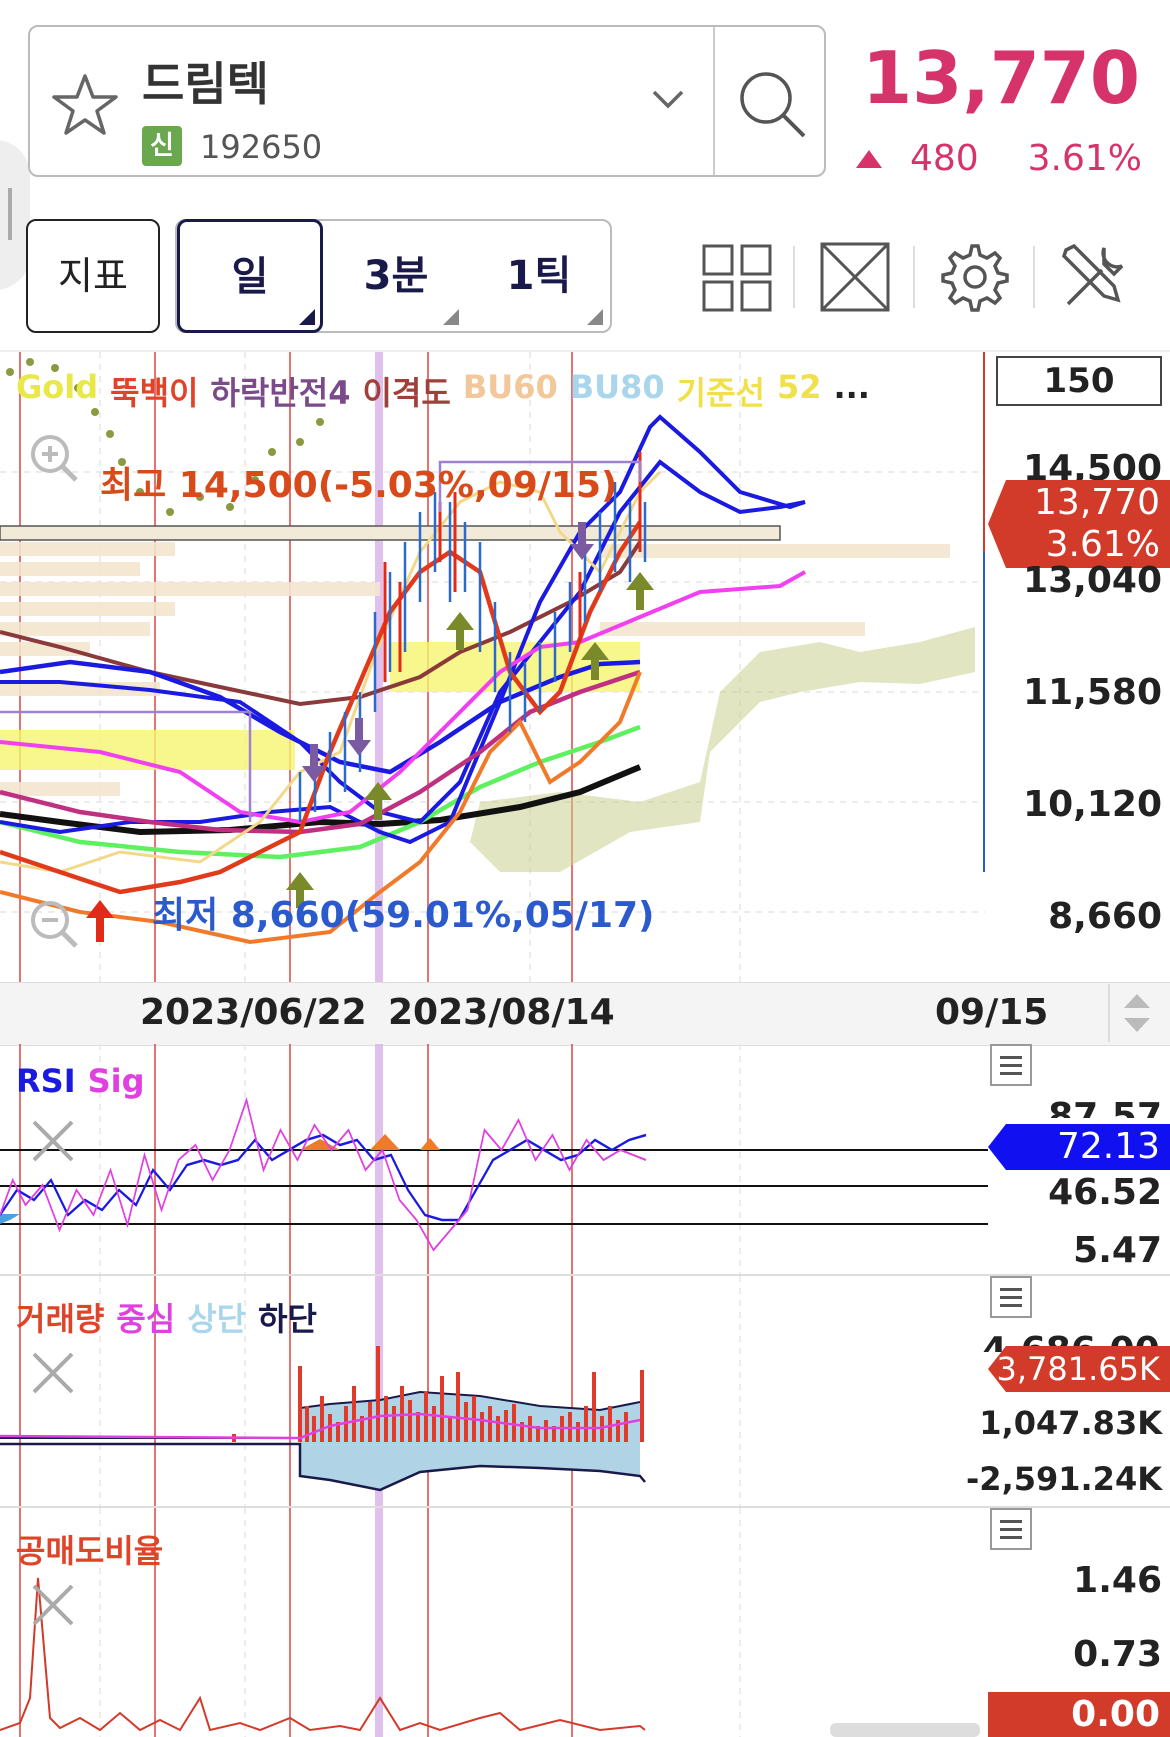 The image size is (1170, 1737). I want to click on period-box: 150, so click(1079, 381).